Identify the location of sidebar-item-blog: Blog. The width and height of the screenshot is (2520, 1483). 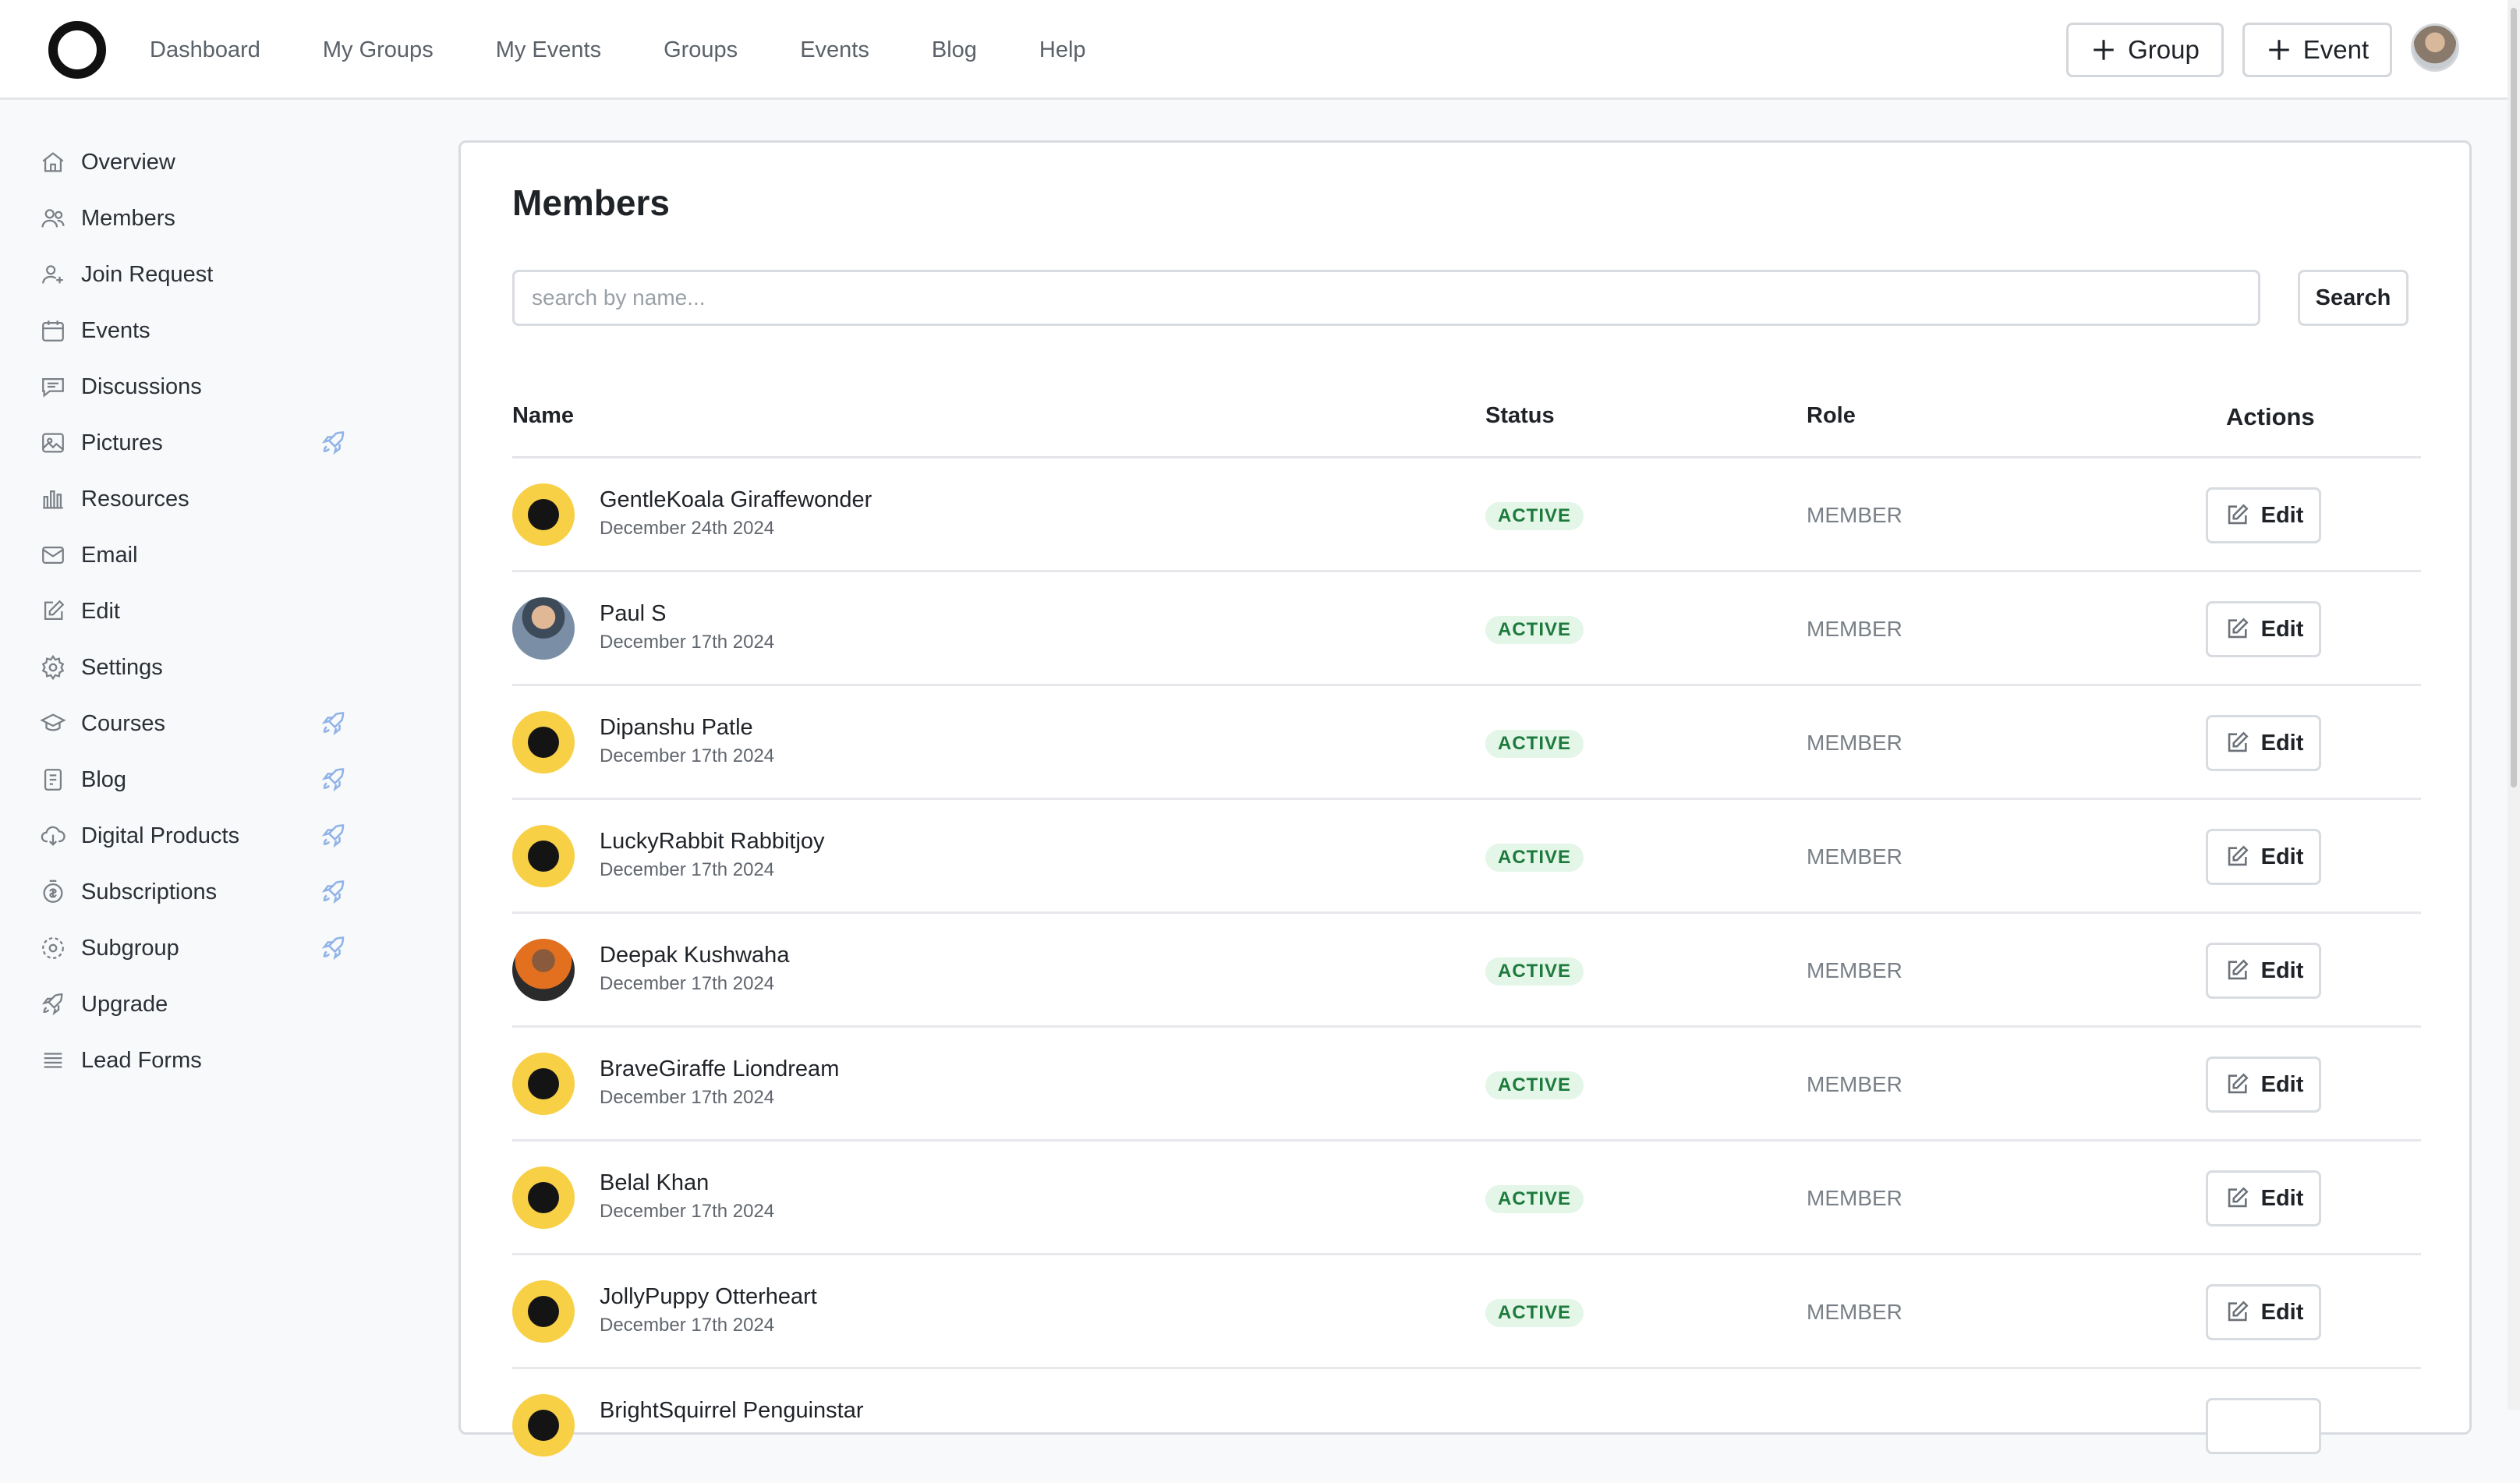
(193, 780).